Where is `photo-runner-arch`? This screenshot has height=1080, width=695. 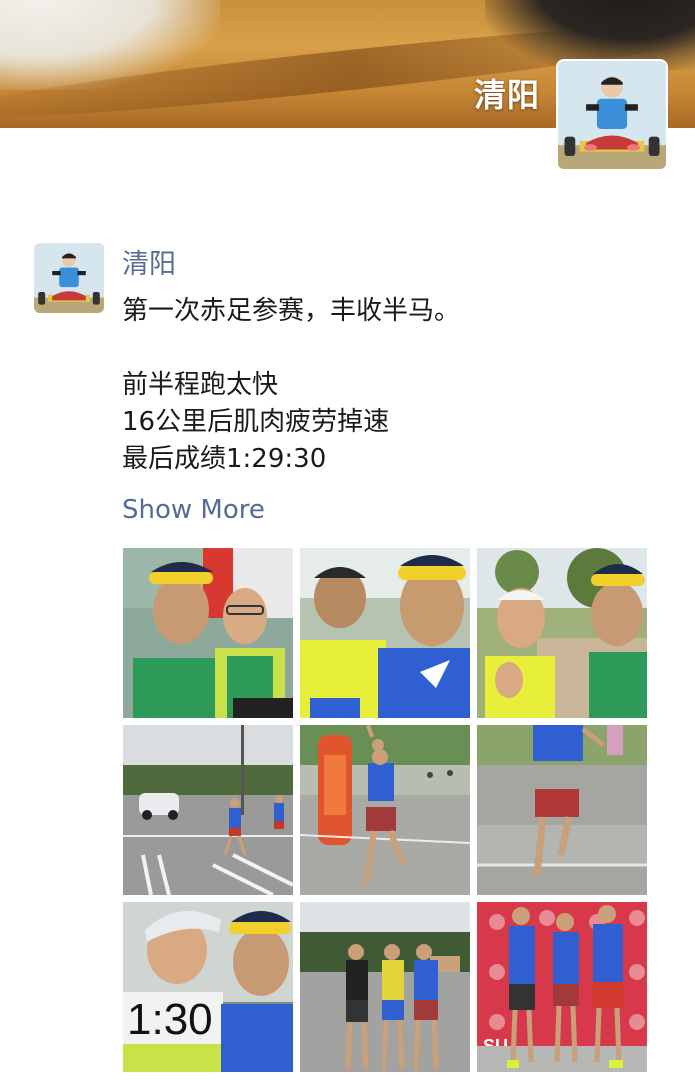
photo-runner-arch is located at coordinates (385, 810).